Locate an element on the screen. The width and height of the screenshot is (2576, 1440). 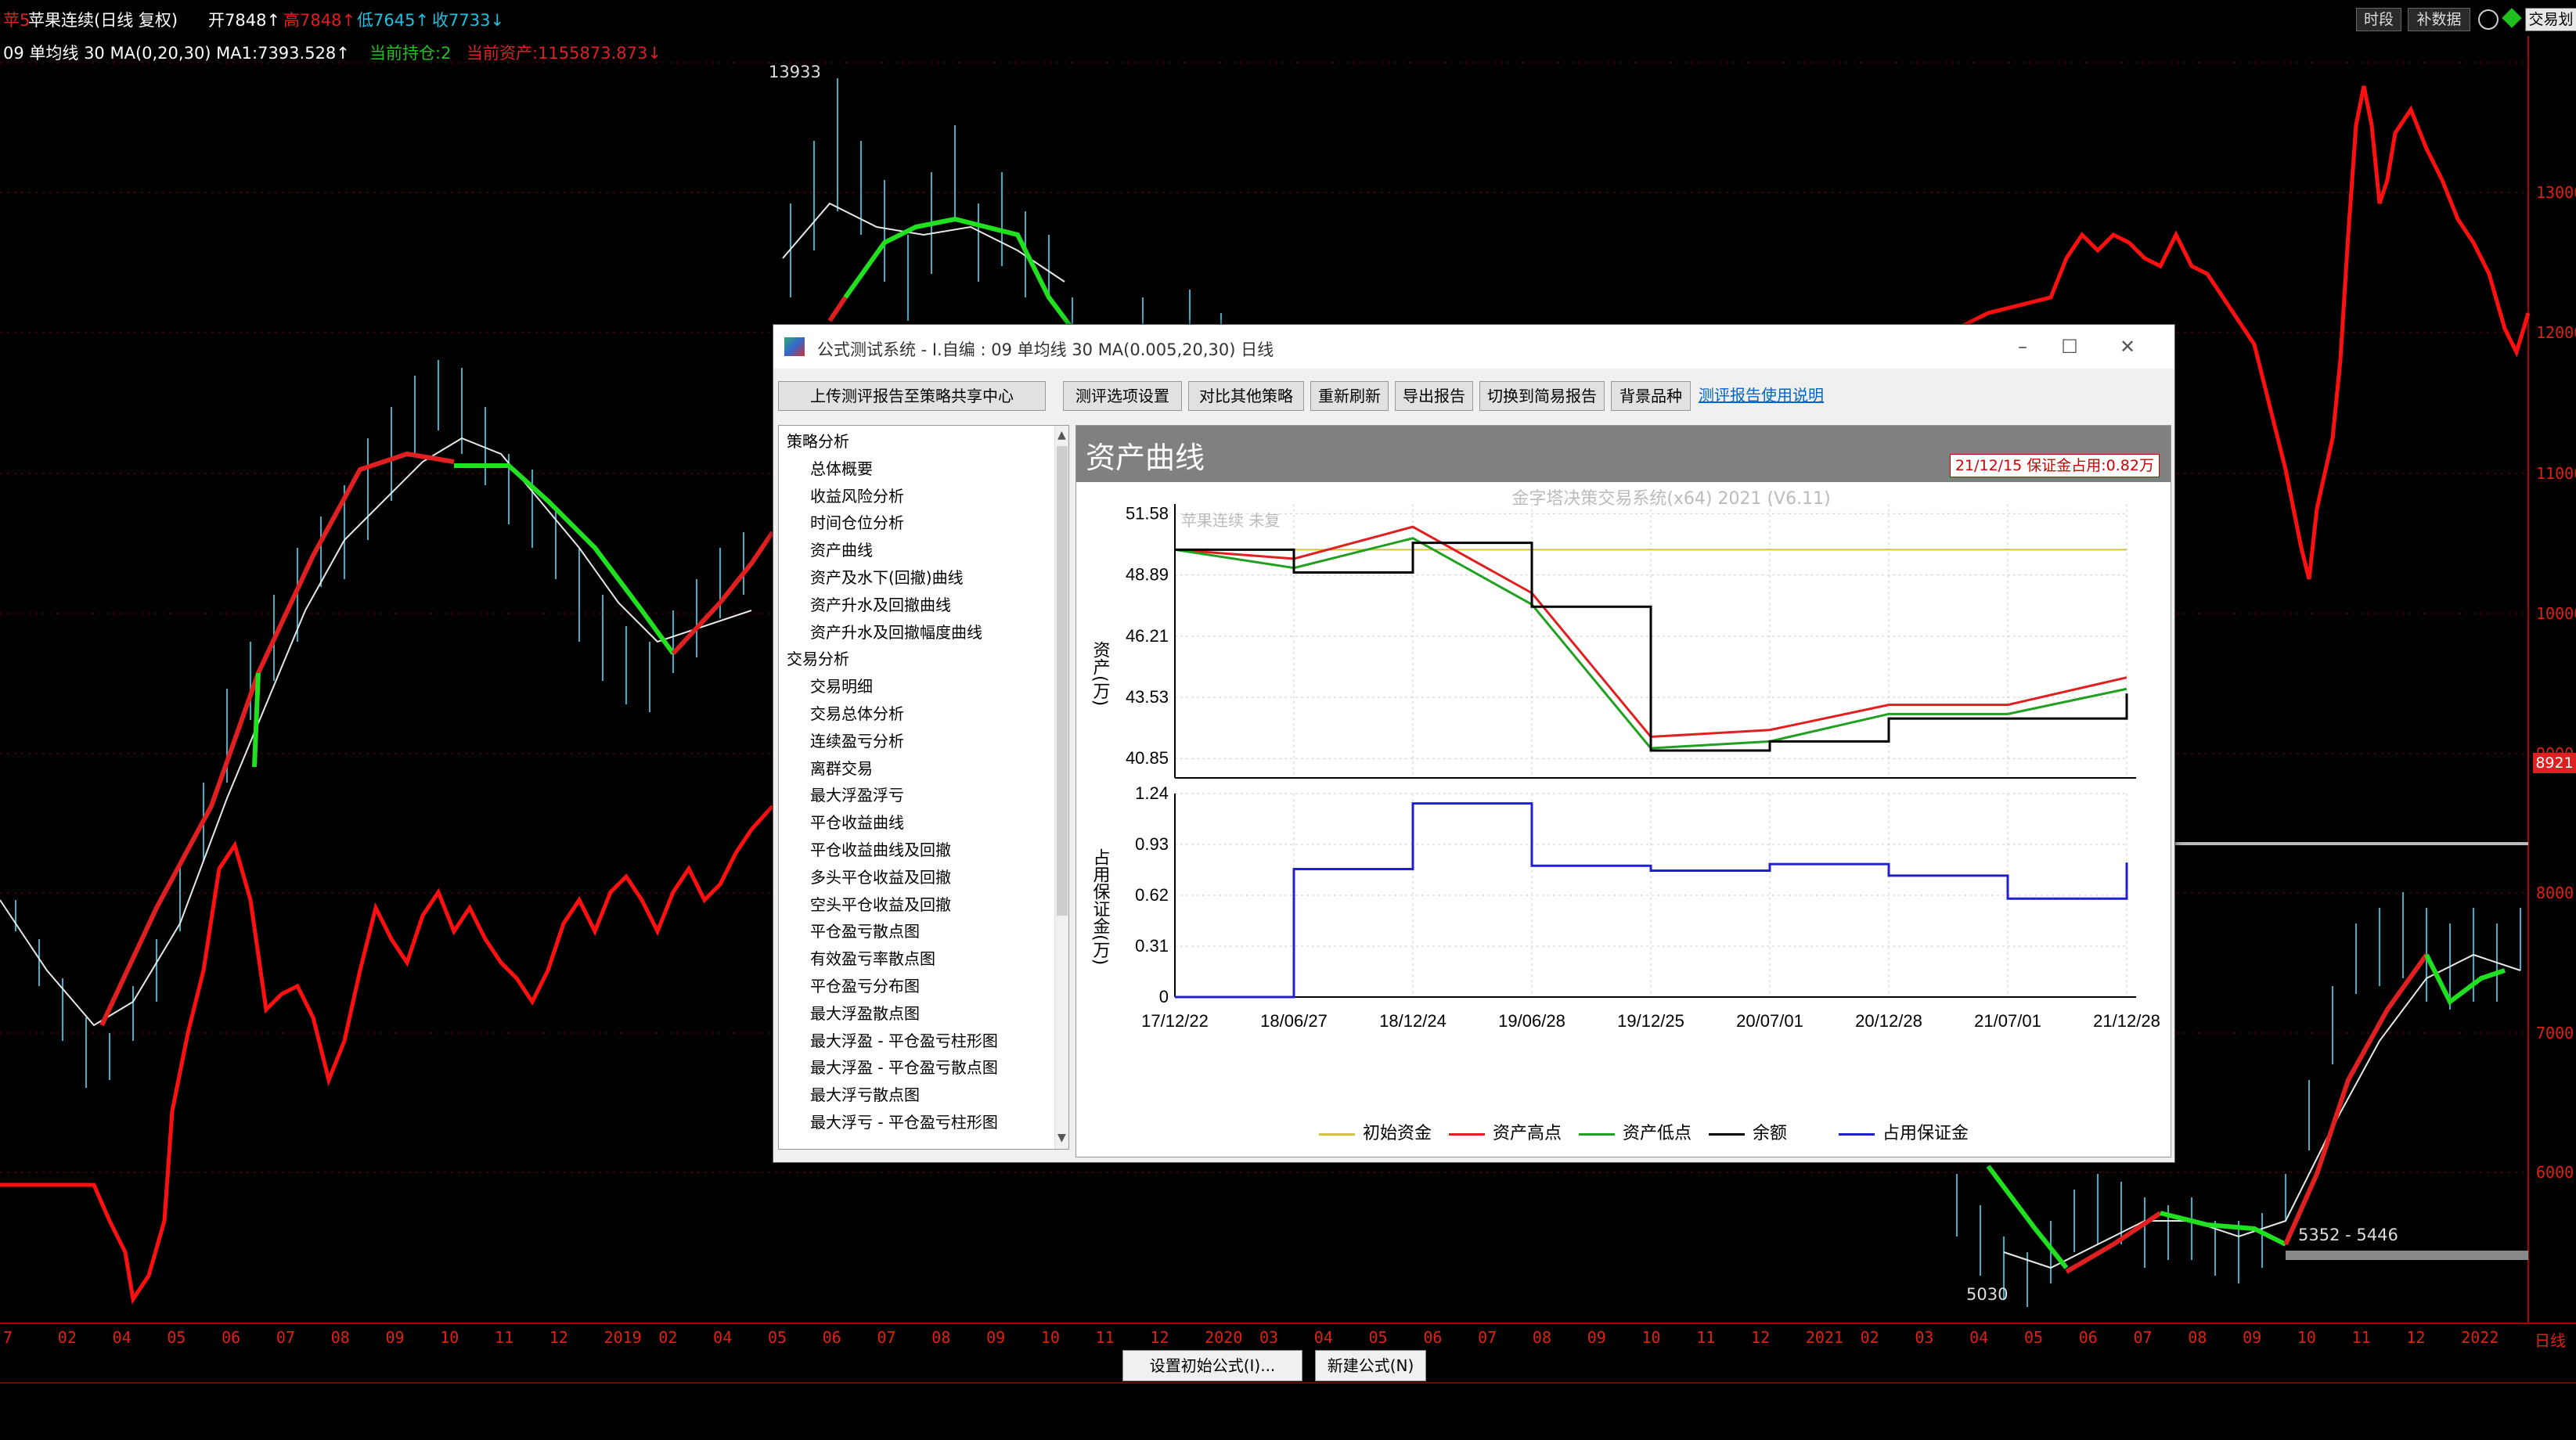
tree-item: 资产升水及回撤曲线 is located at coordinates (880, 603).